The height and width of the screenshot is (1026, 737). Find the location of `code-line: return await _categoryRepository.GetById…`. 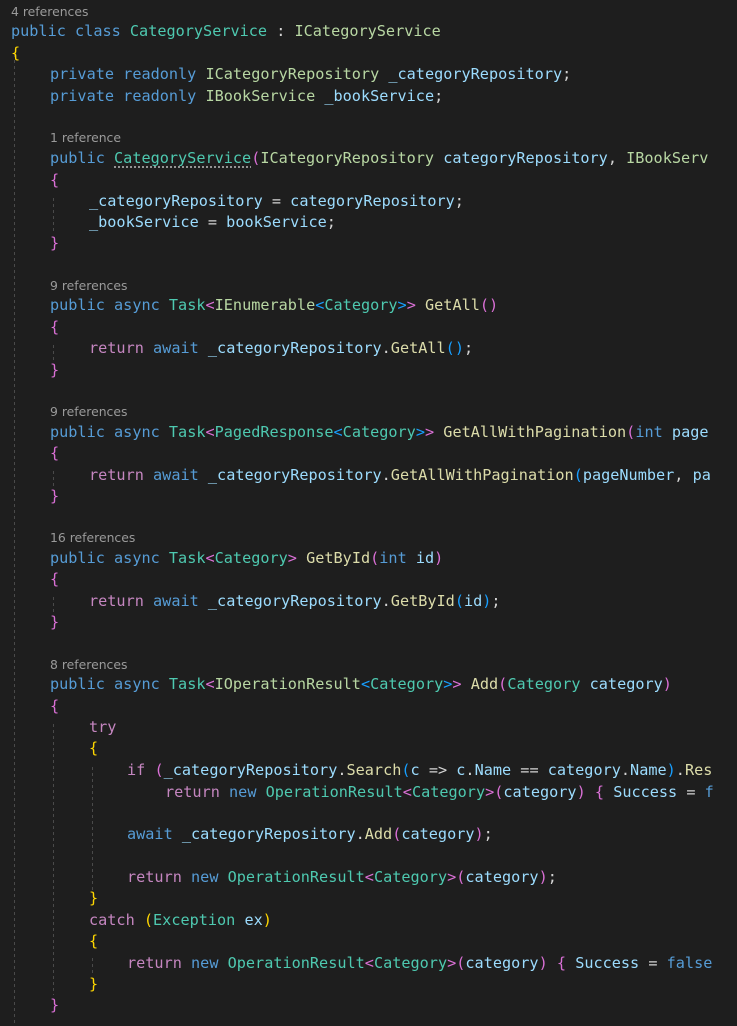

code-line: return await _categoryRepository.GetById… is located at coordinates (295, 601).